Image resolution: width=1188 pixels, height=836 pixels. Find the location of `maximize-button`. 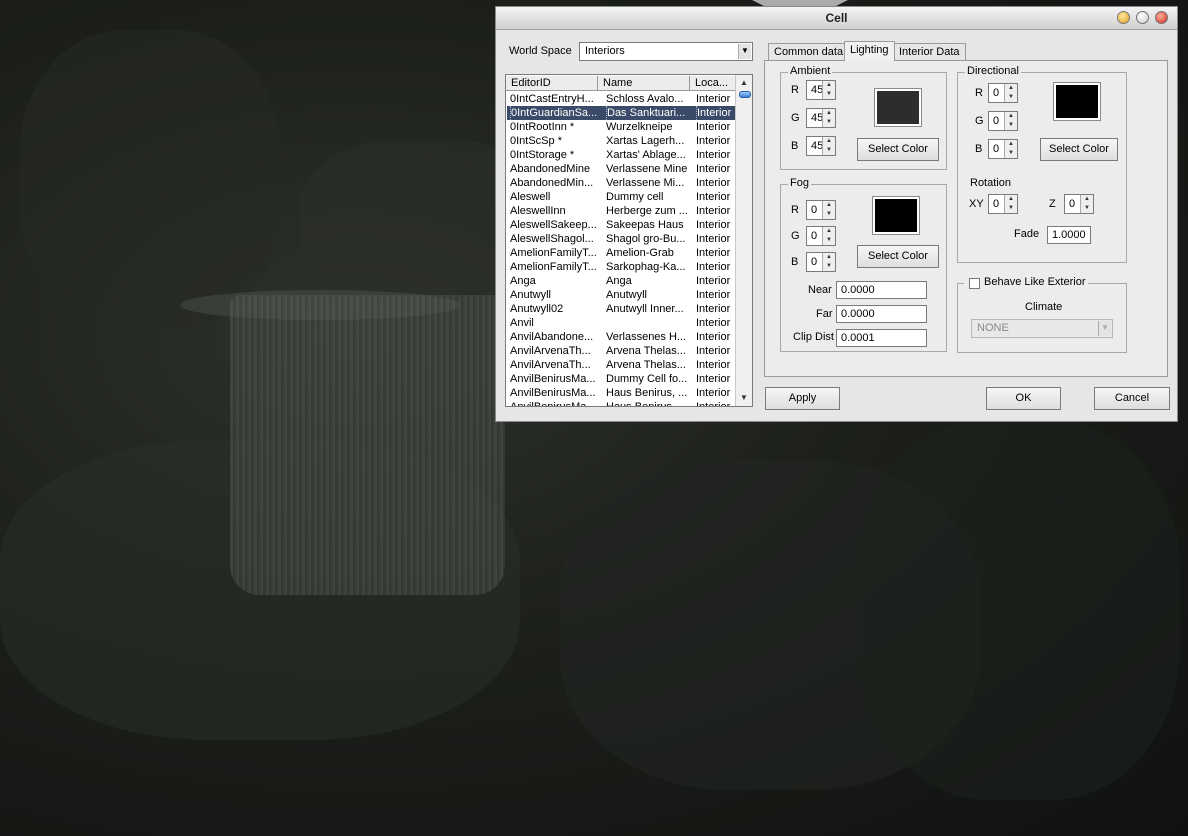

maximize-button is located at coordinates (1142, 17).